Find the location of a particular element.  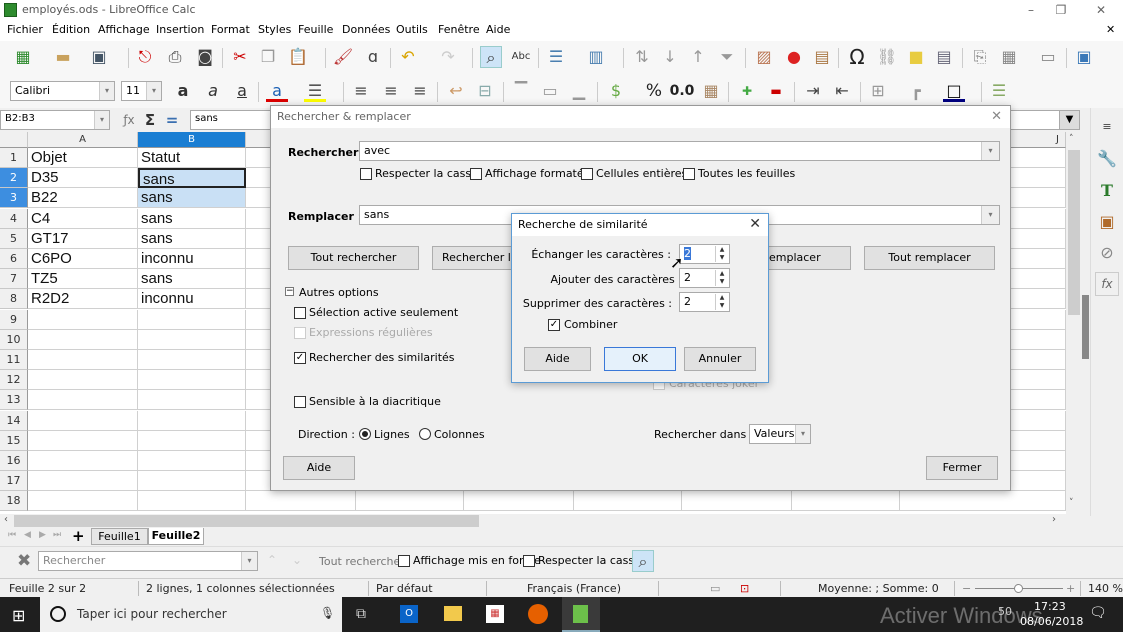

date-format-icon: ▦ is located at coordinates (711, 91).